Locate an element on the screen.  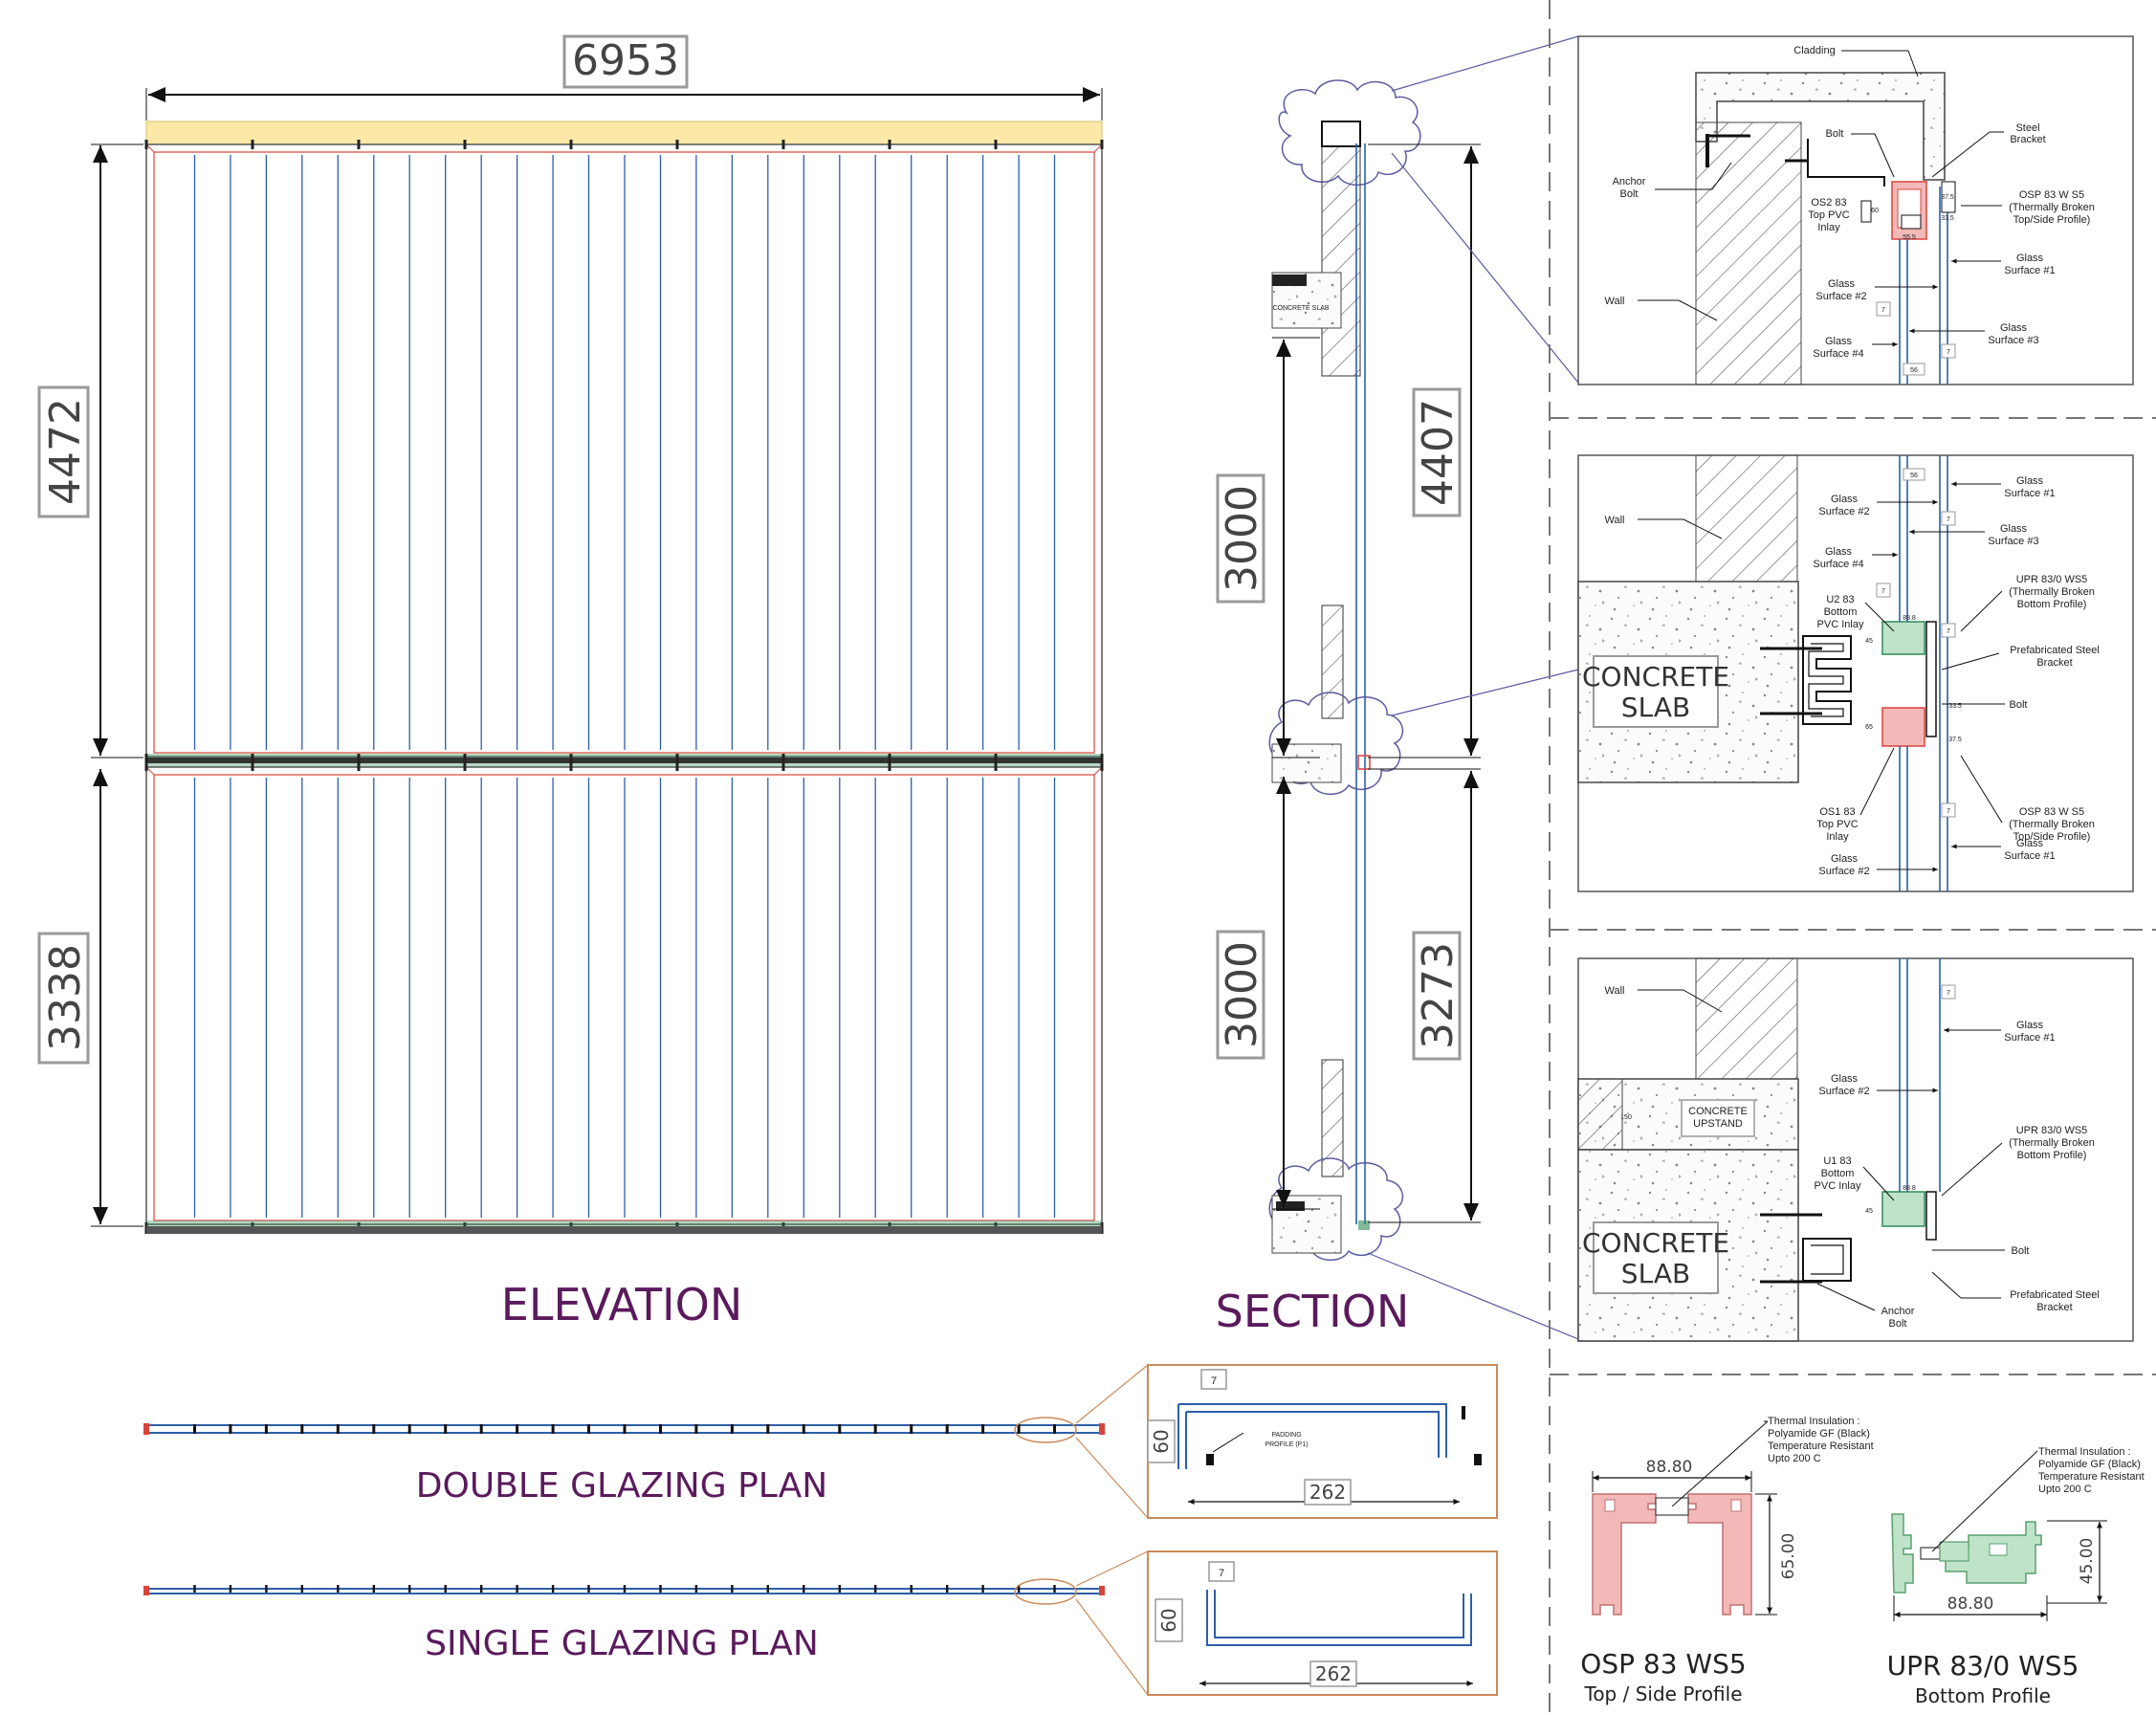
lbl-m-u2-1: U2 83 is located at coordinates (1840, 599).